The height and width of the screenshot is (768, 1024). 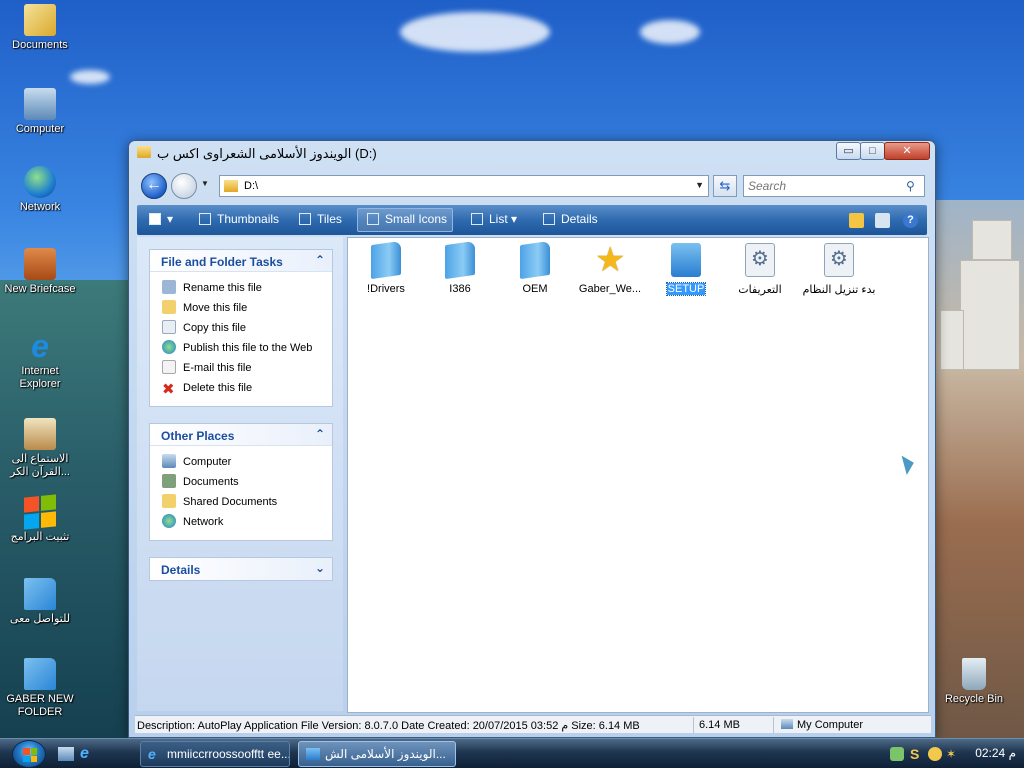 What do you see at coordinates (897, 754) in the screenshot?
I see `tray-network-icon` at bounding box center [897, 754].